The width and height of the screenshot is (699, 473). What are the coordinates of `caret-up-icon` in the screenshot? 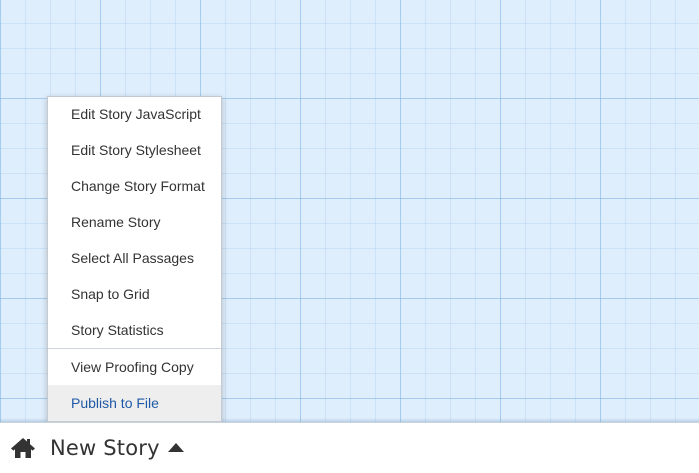 It's located at (175, 447).